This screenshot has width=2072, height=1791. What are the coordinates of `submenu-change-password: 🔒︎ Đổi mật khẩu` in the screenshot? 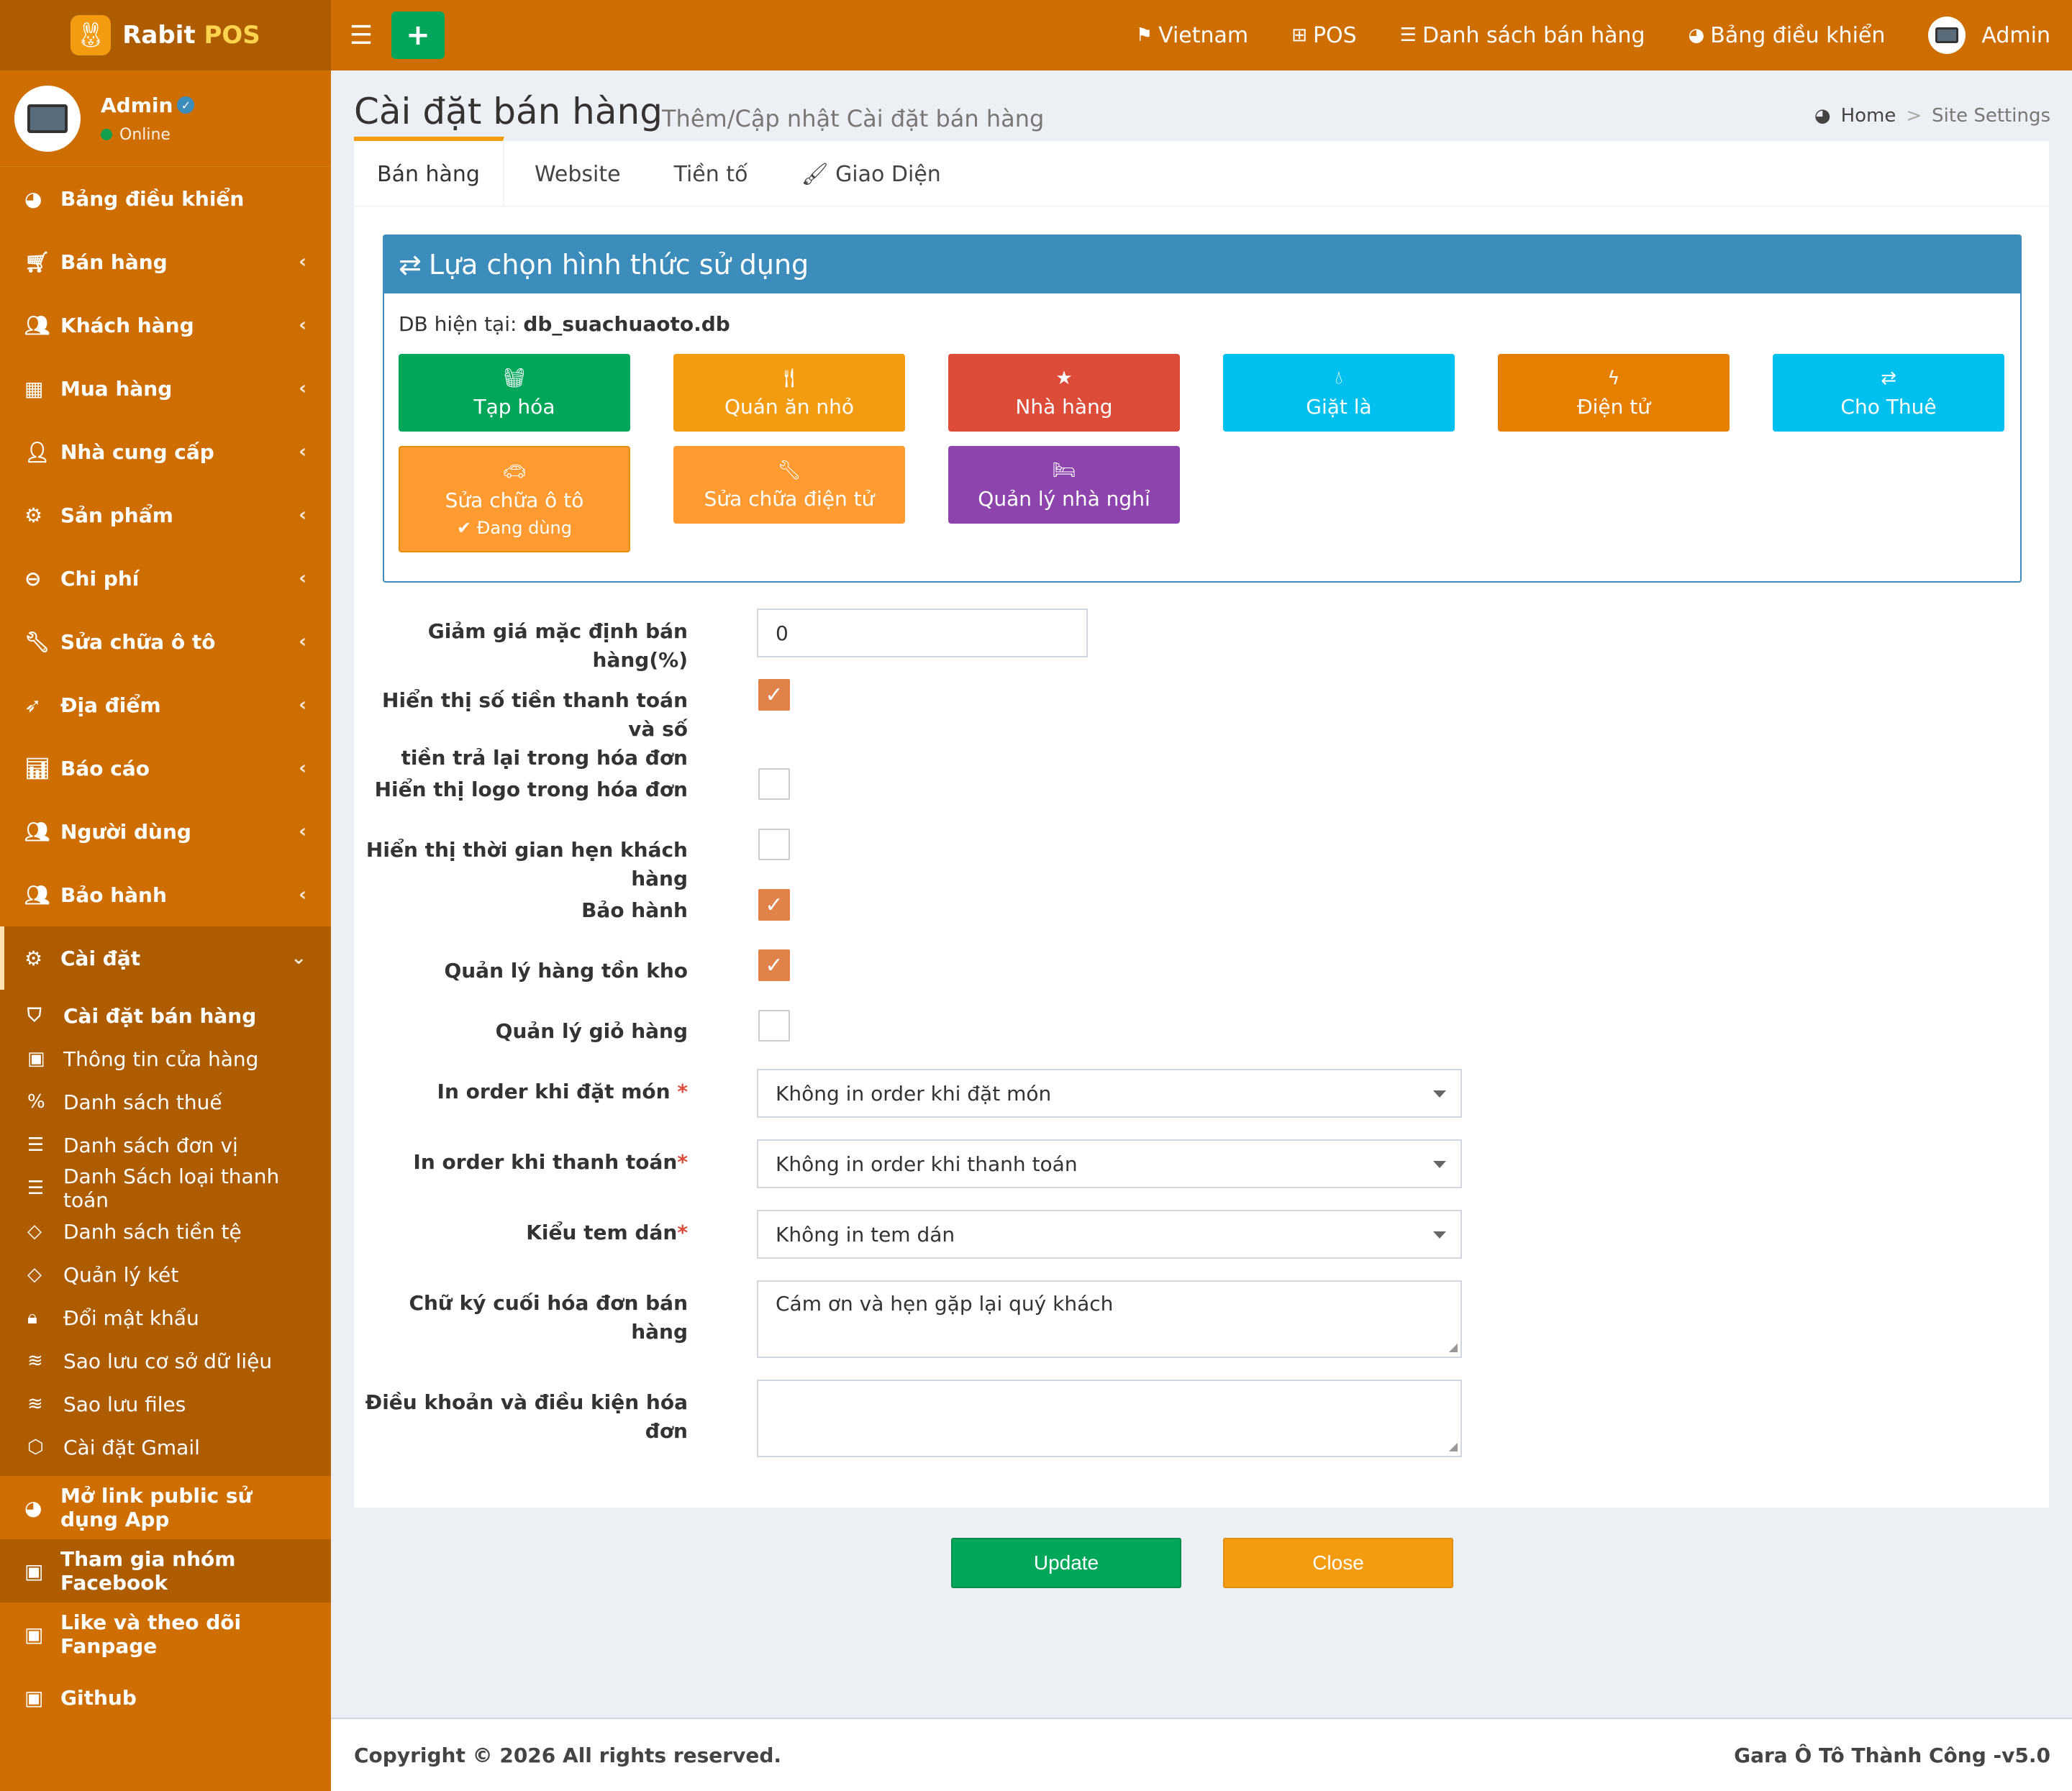 It's located at (165, 1317).